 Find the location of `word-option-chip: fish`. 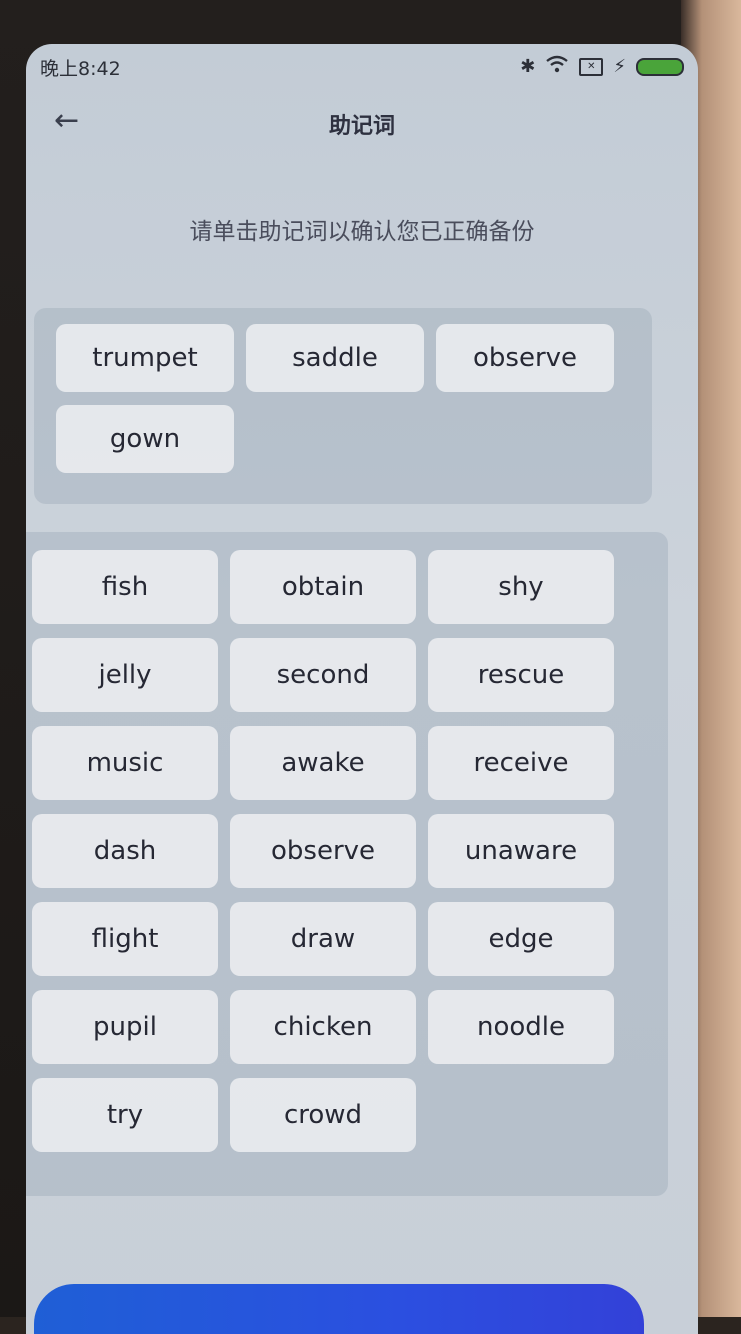

word-option-chip: fish is located at coordinates (125, 587).